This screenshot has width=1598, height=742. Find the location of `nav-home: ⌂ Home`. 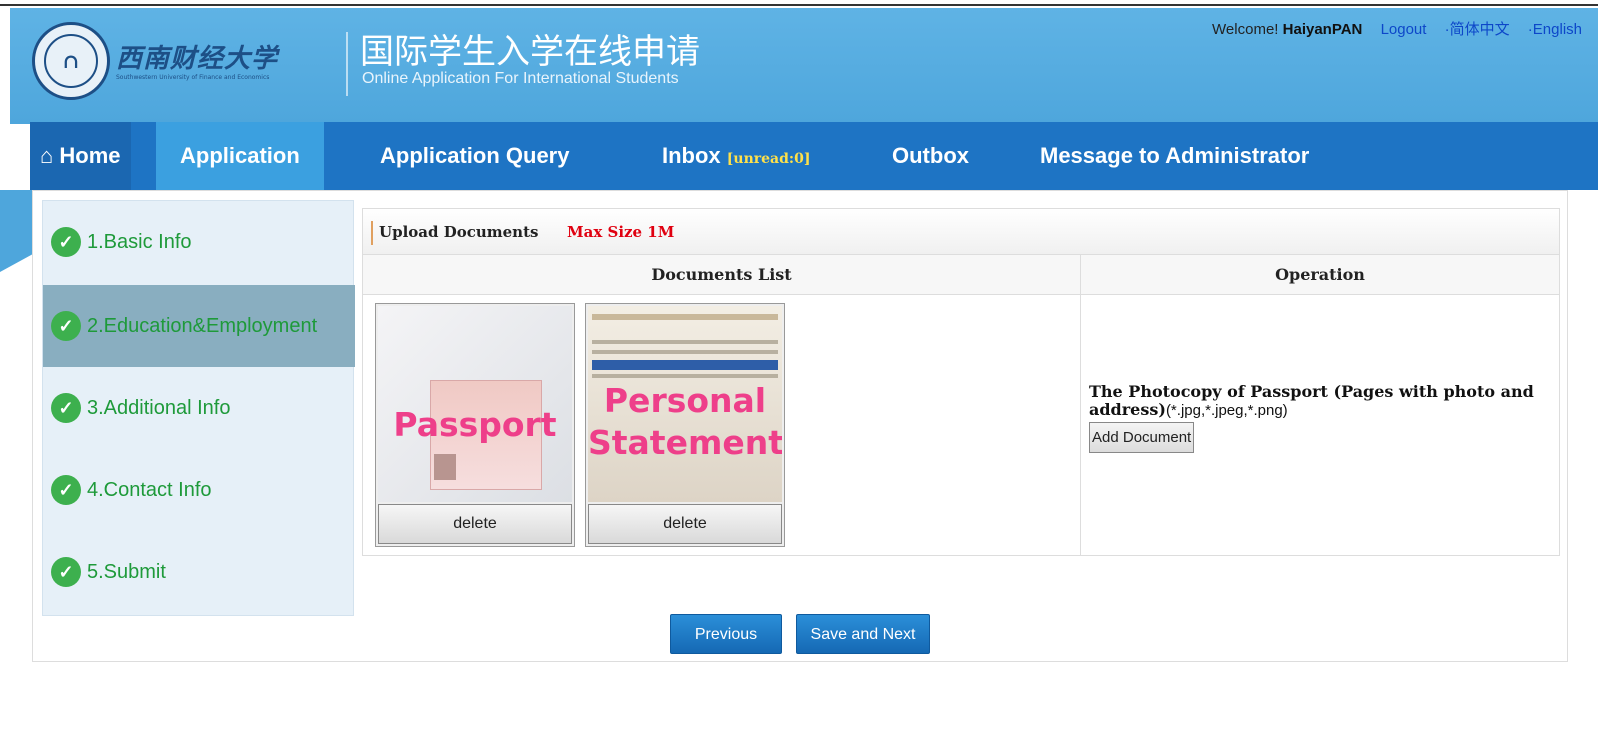

nav-home: ⌂ Home is located at coordinates (80, 156).